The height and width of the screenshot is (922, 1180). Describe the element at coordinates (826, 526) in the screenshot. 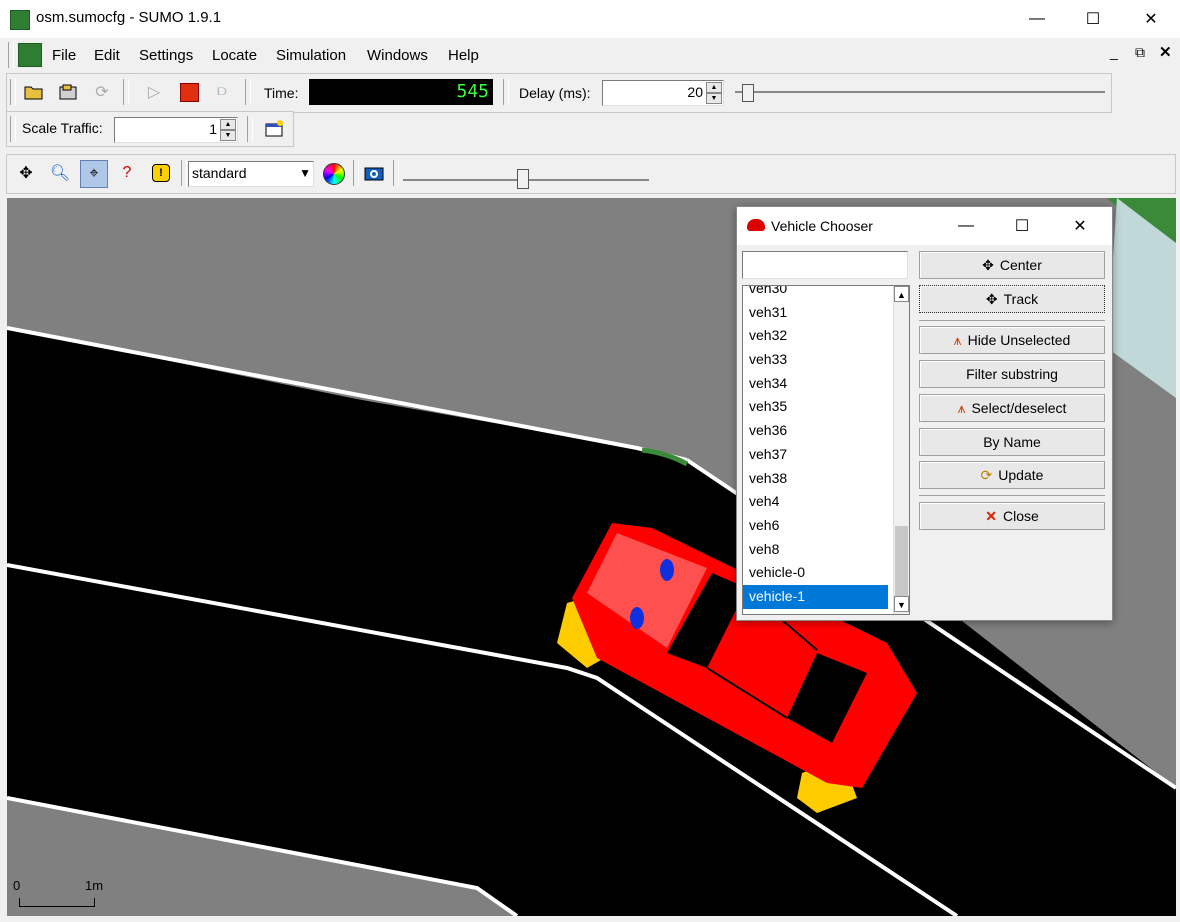

I see `list-item: veh6` at that location.